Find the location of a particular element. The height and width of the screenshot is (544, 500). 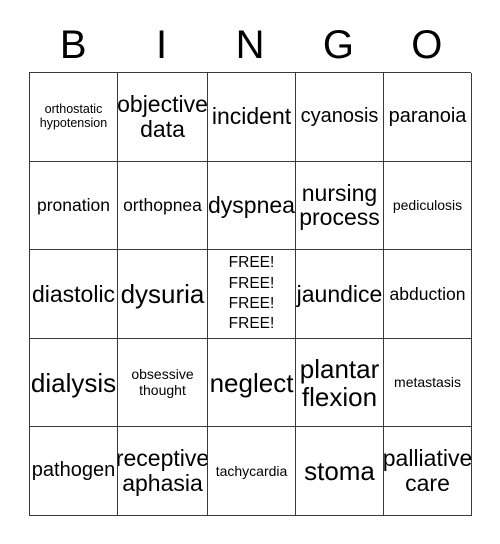

bingo-cell-label: obsessive thought is located at coordinates (162, 382).